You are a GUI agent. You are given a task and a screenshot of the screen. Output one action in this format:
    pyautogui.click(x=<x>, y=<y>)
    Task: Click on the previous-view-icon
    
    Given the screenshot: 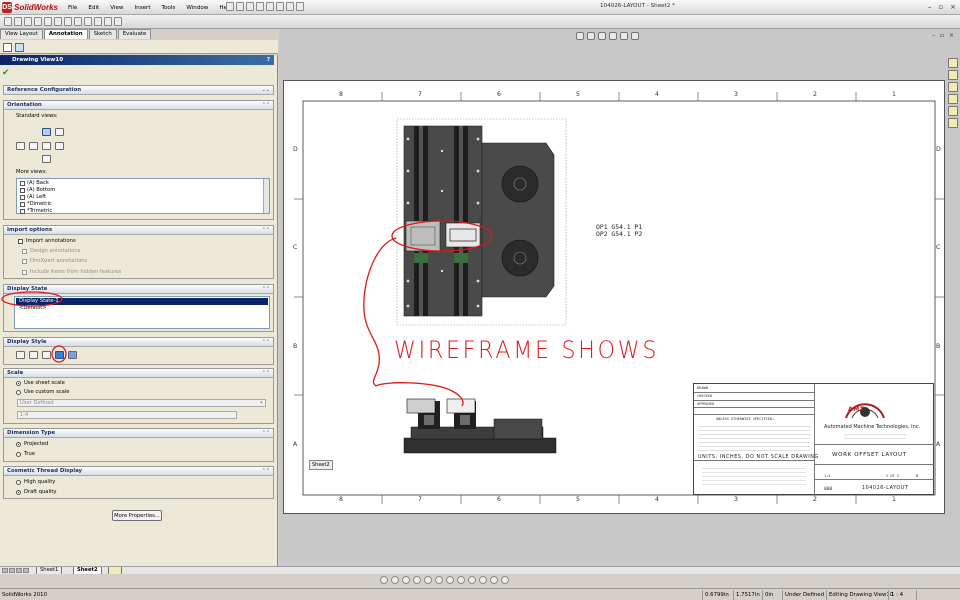 What is the action you would take?
    pyautogui.click(x=602, y=36)
    